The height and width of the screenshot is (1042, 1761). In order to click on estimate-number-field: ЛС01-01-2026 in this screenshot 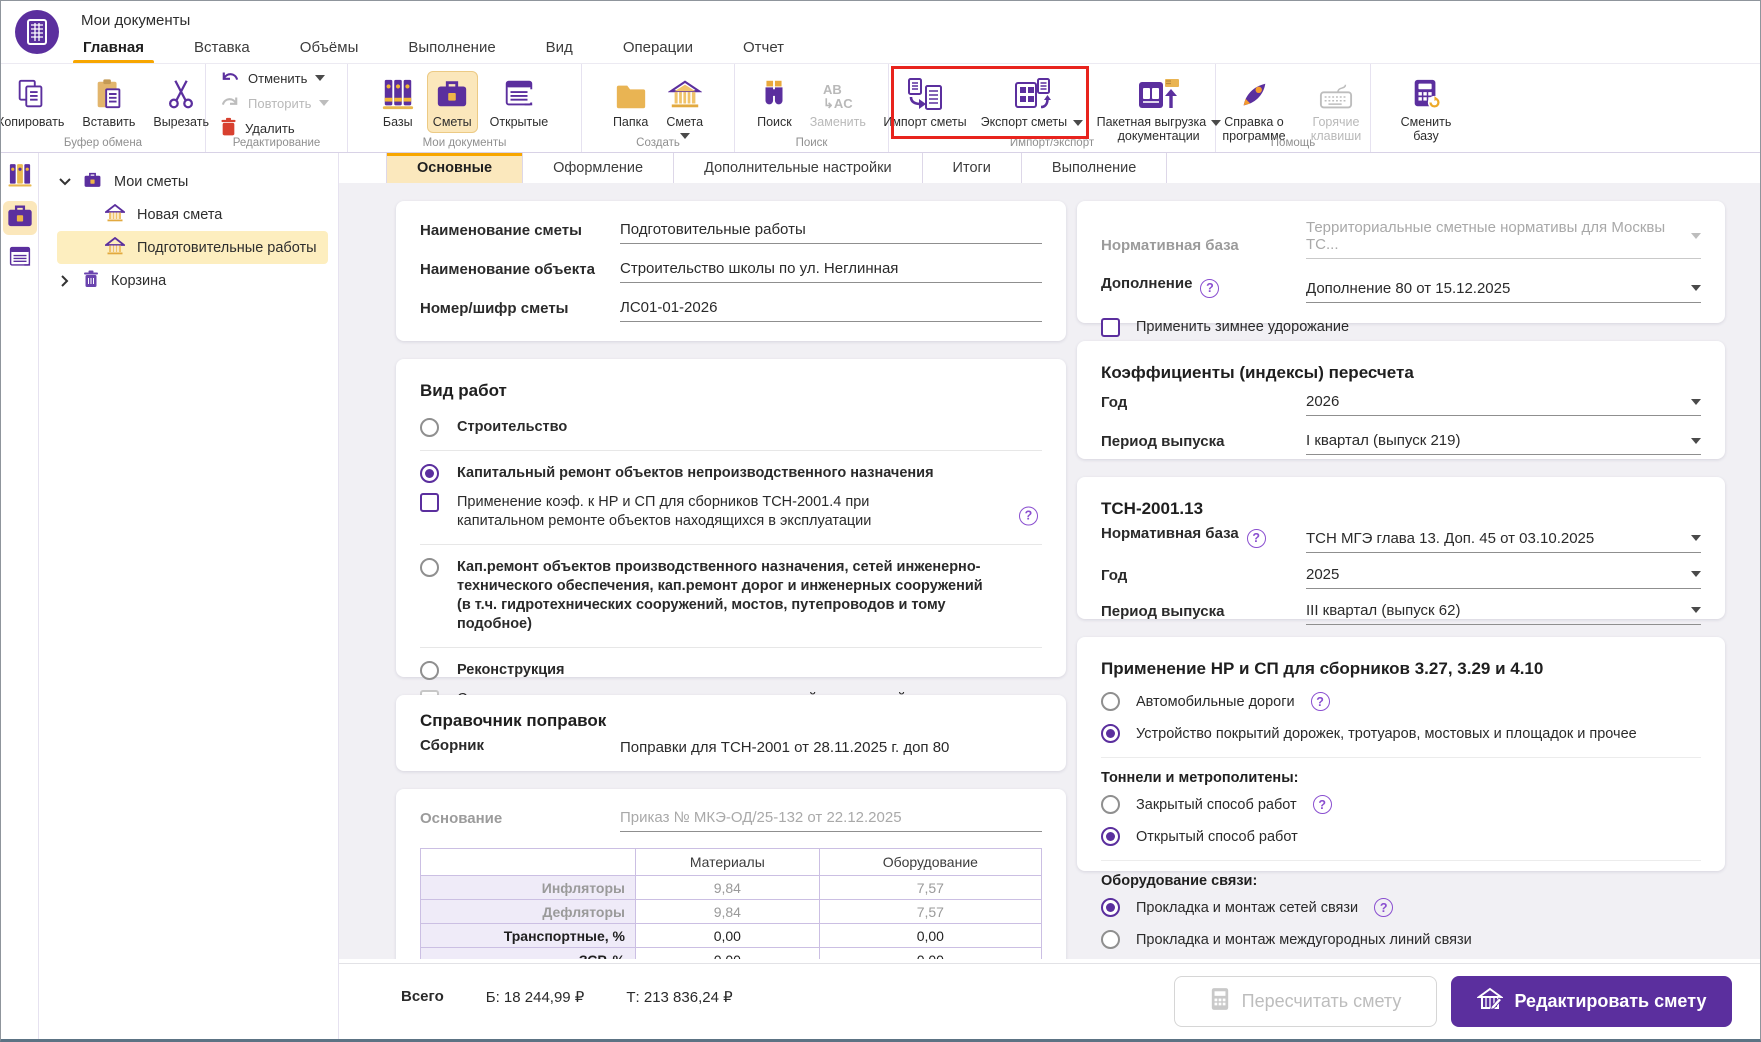, I will do `click(831, 310)`.